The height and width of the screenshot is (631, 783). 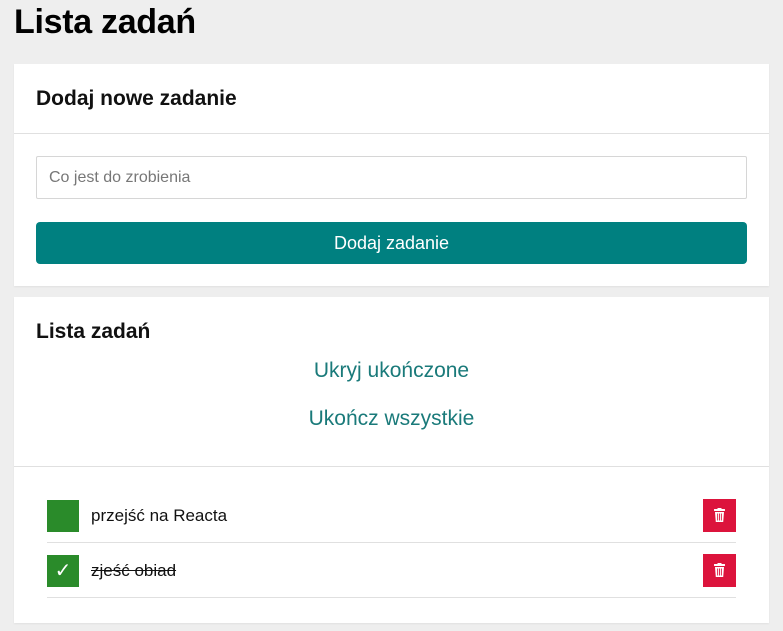 I want to click on add-task-title: Dodaj nowe zadanie, so click(x=136, y=98).